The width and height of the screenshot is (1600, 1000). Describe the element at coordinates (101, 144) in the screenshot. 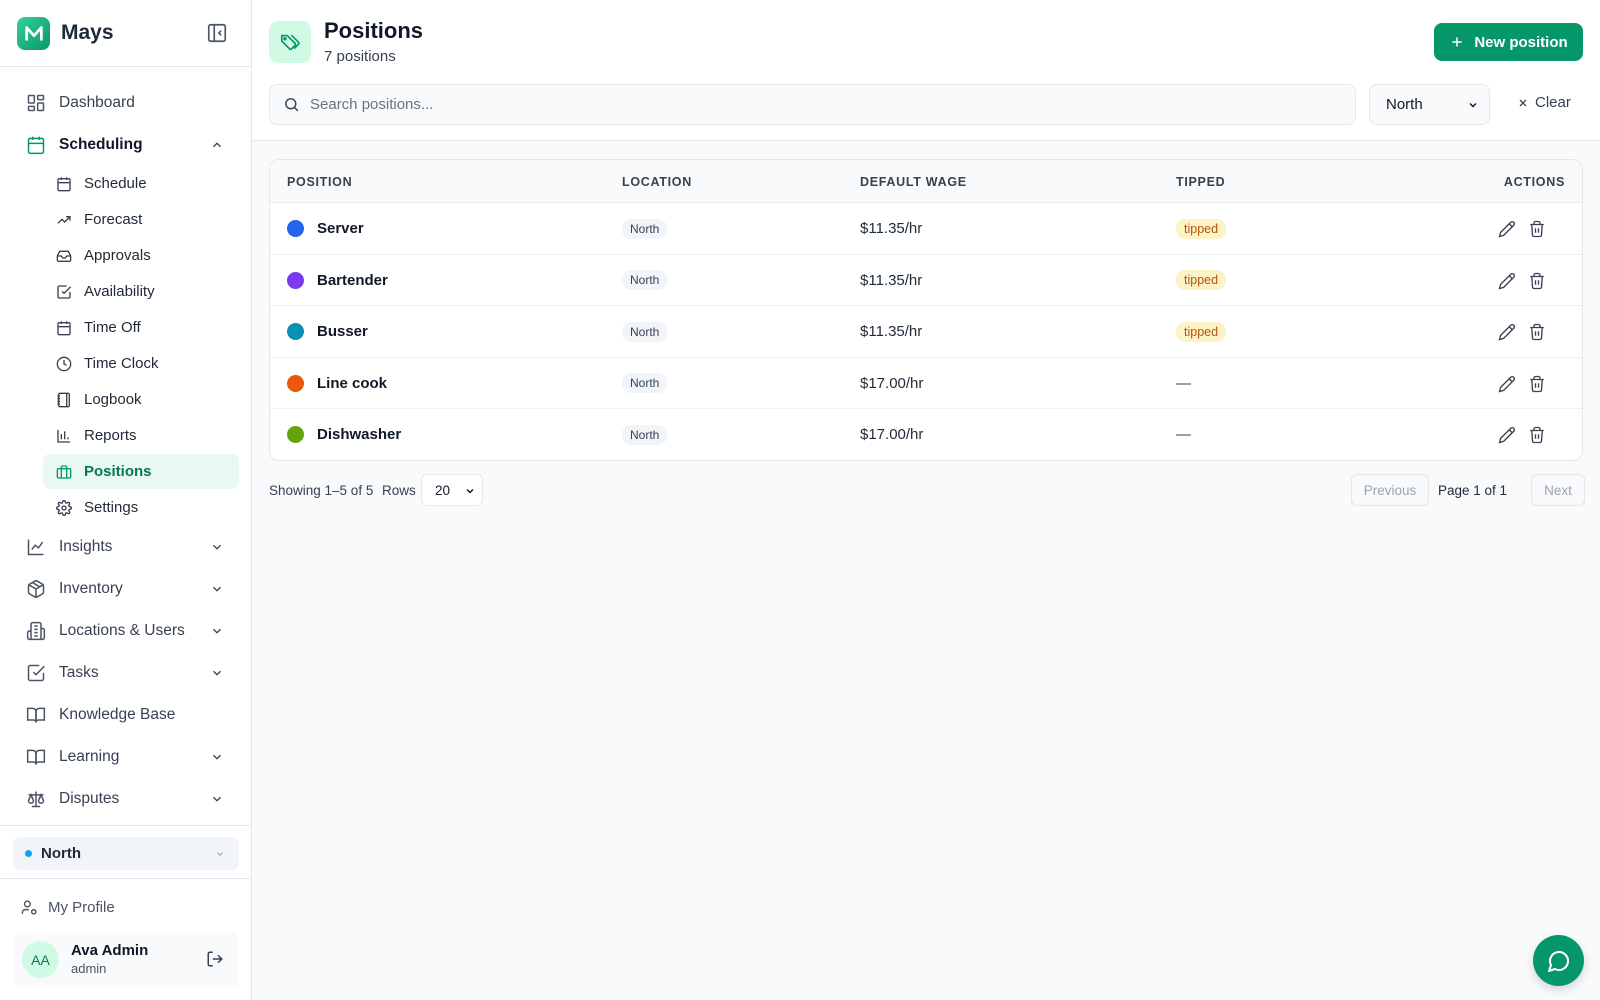

I see `sidebar-item-label: Scheduling` at that location.